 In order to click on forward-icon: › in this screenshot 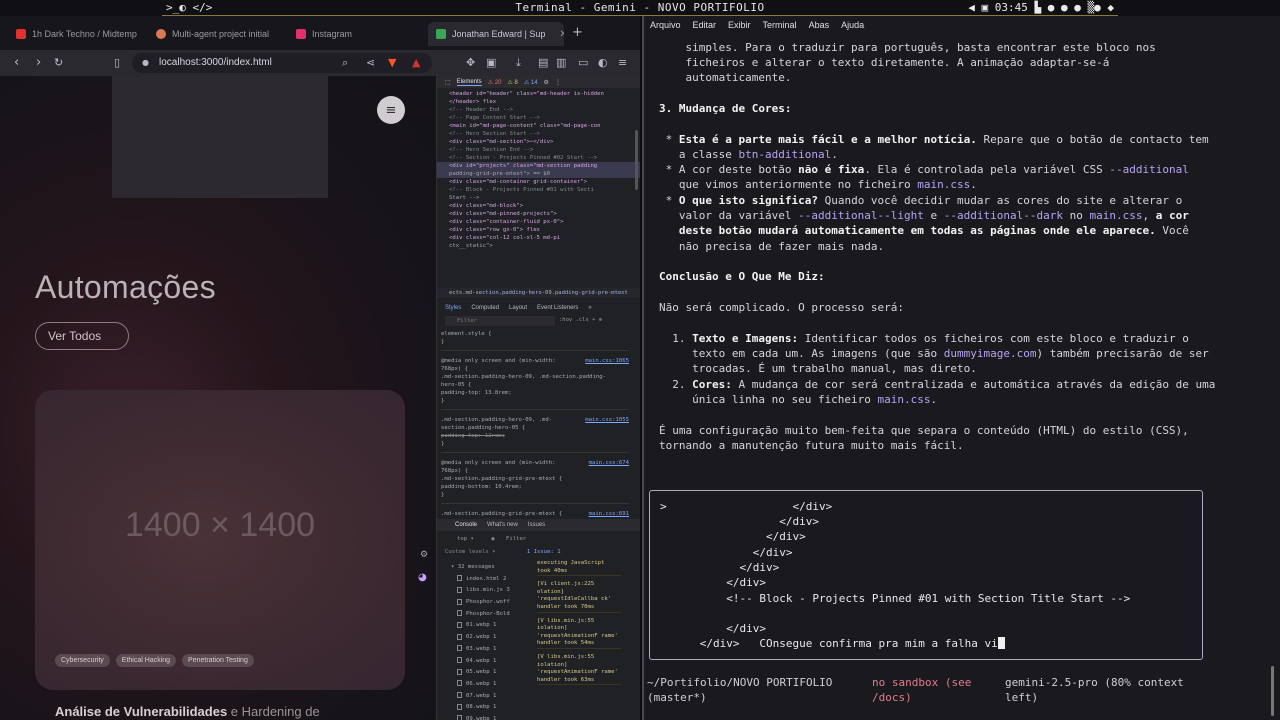, I will do `click(38, 62)`.